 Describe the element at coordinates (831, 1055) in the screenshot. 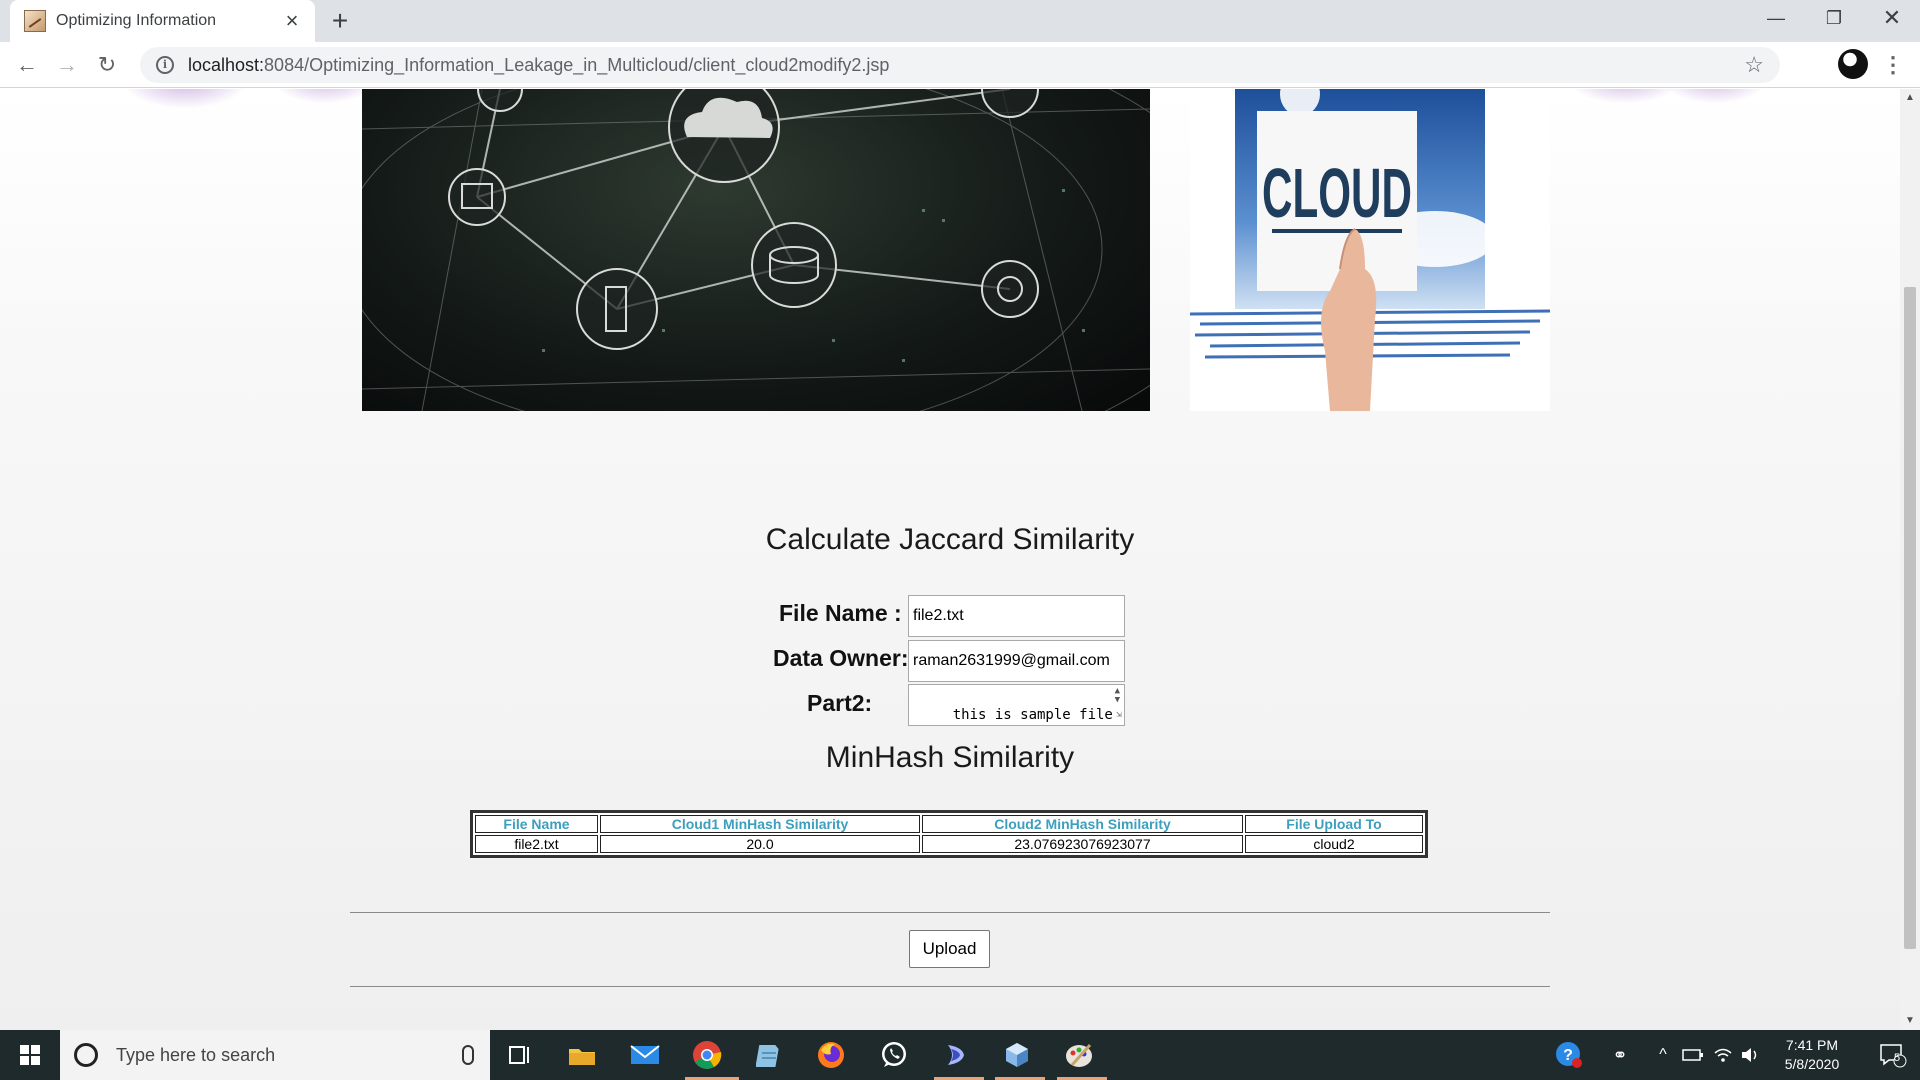

I see `firefox-icon` at that location.